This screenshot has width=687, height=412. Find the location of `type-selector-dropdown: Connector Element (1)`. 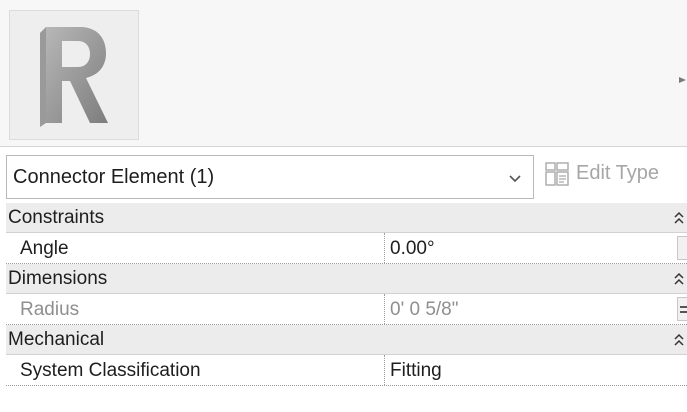

type-selector-dropdown: Connector Element (1) is located at coordinates (270, 177).